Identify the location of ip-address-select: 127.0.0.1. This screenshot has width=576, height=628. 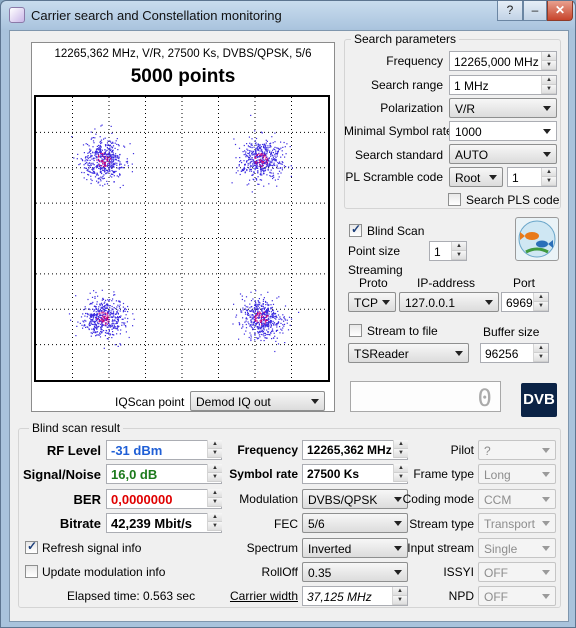
(449, 302).